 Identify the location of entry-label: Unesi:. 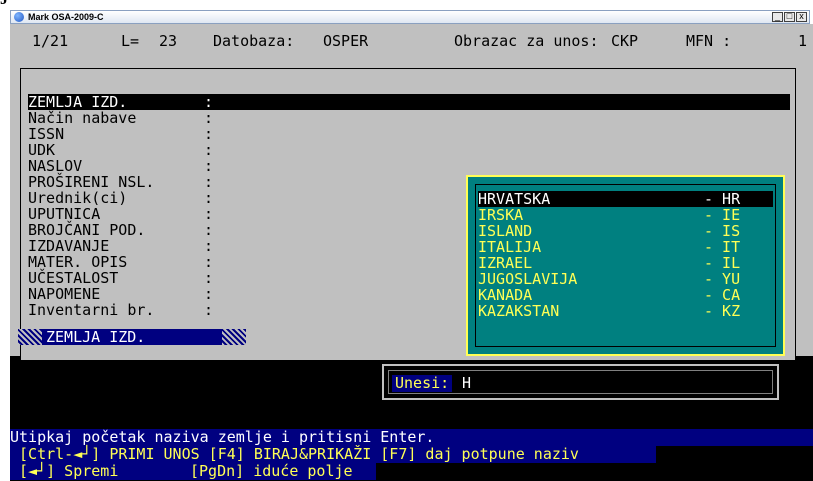
(422, 383).